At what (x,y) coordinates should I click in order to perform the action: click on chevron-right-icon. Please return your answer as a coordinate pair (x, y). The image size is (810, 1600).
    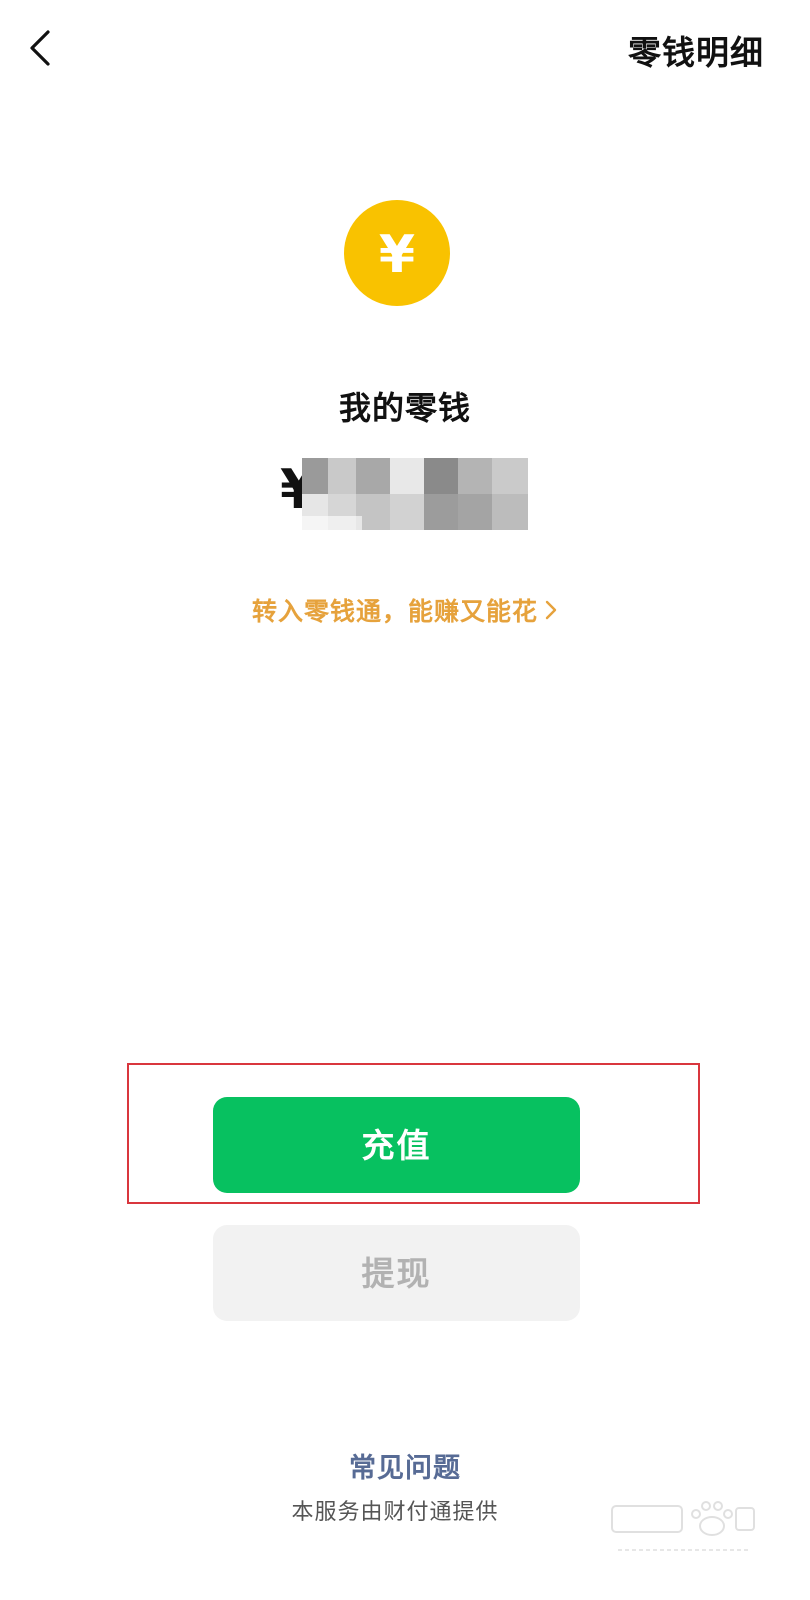
    Looking at the image, I should click on (551, 613).